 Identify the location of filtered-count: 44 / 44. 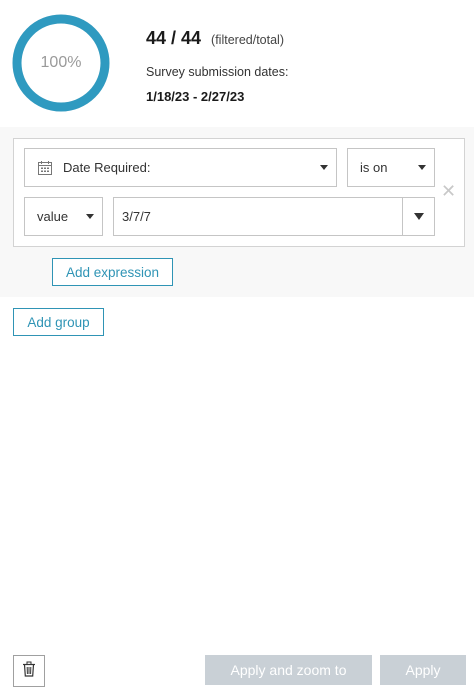
(174, 38).